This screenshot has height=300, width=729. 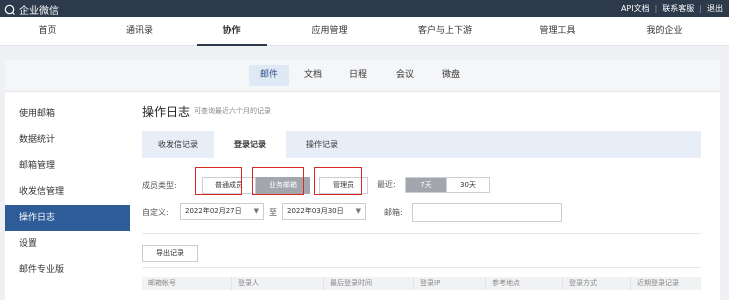 What do you see at coordinates (678, 8) in the screenshot?
I see `contact-support-link: 联系客服` at bounding box center [678, 8].